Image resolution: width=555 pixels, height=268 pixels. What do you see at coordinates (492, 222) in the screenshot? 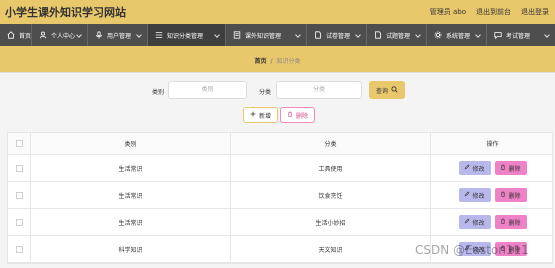
I see `actions-cell: 修改 删除` at bounding box center [492, 222].